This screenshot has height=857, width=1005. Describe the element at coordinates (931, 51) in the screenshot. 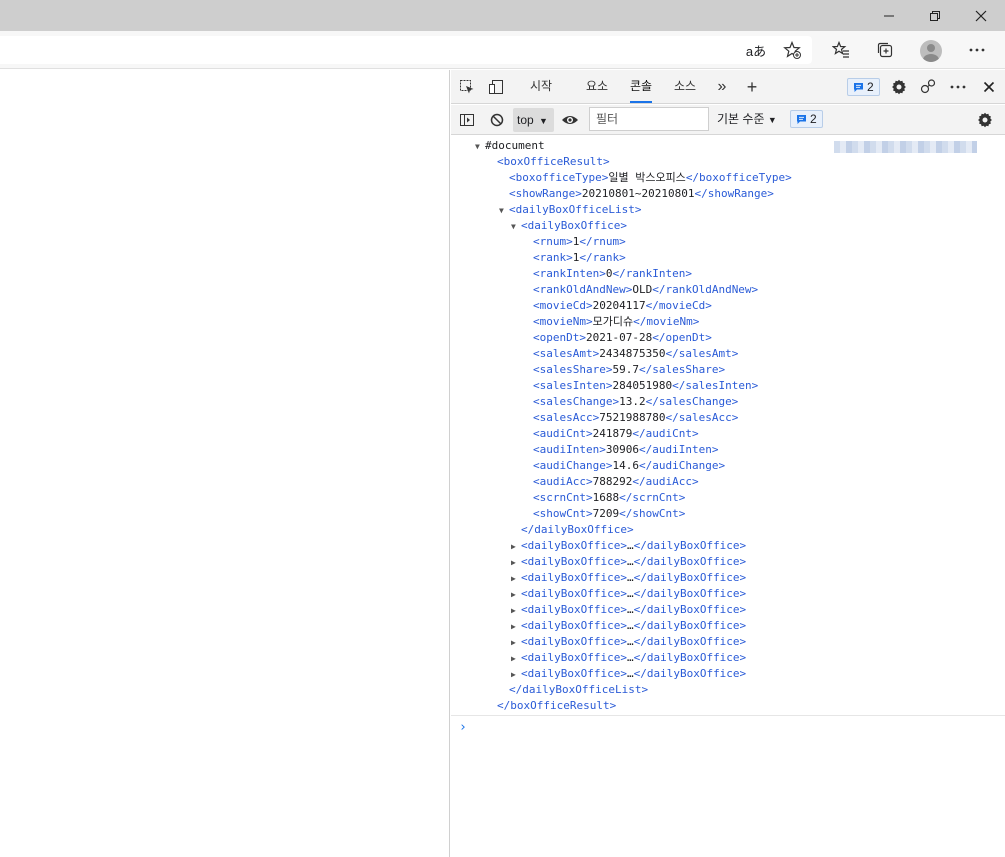

I see `profile-avatar` at that location.